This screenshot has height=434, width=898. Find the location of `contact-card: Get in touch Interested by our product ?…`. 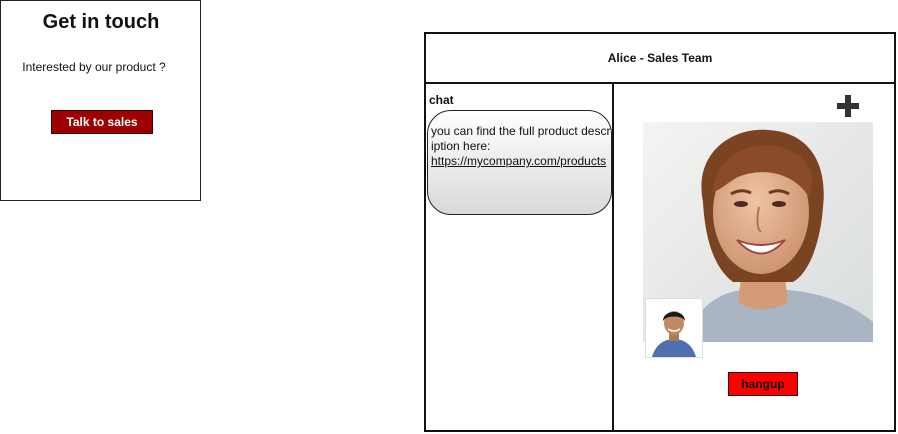

contact-card: Get in touch Interested by our product ?… is located at coordinates (100, 100).